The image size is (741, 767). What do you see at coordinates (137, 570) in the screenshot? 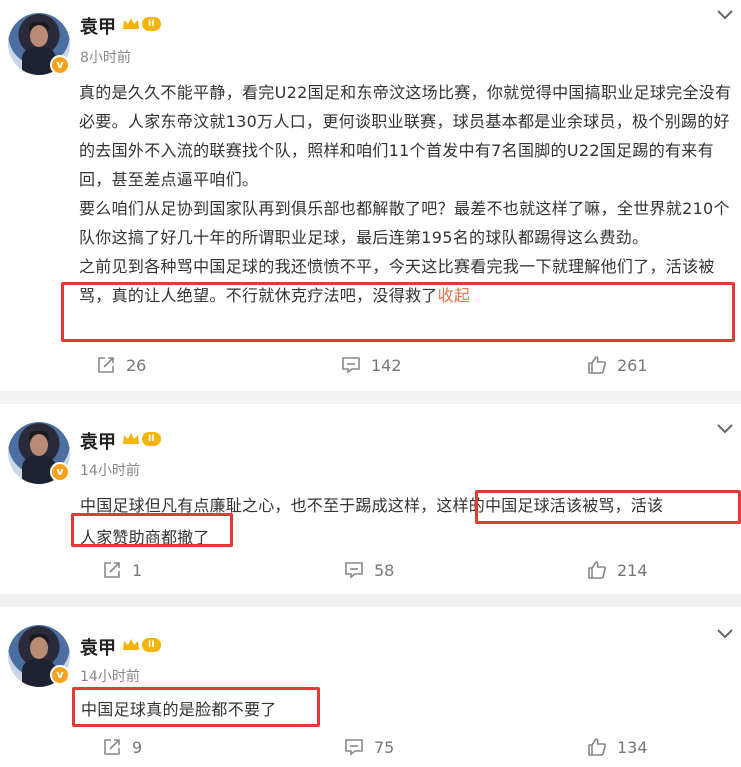
I see `repost-count: 1` at bounding box center [137, 570].